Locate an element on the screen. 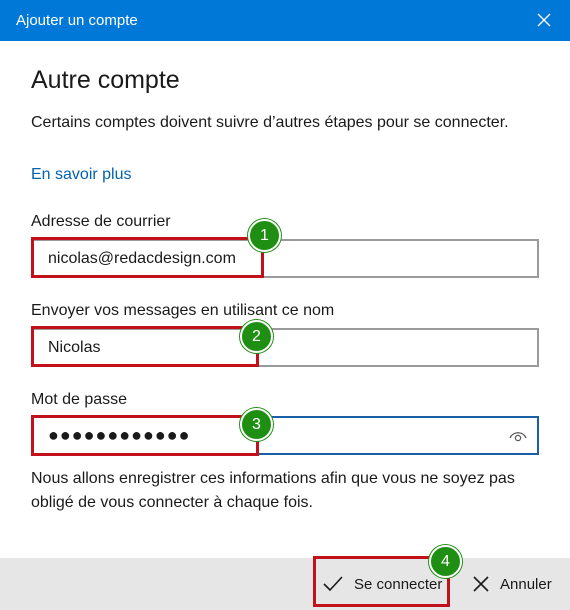 This screenshot has width=570, height=610. step-badge-3: 3 is located at coordinates (256, 424).